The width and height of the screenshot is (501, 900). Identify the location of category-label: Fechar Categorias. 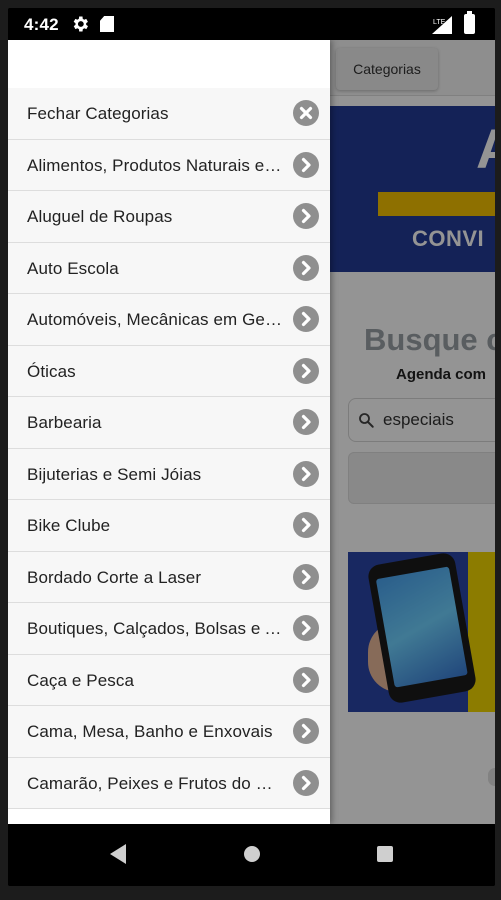
(98, 113).